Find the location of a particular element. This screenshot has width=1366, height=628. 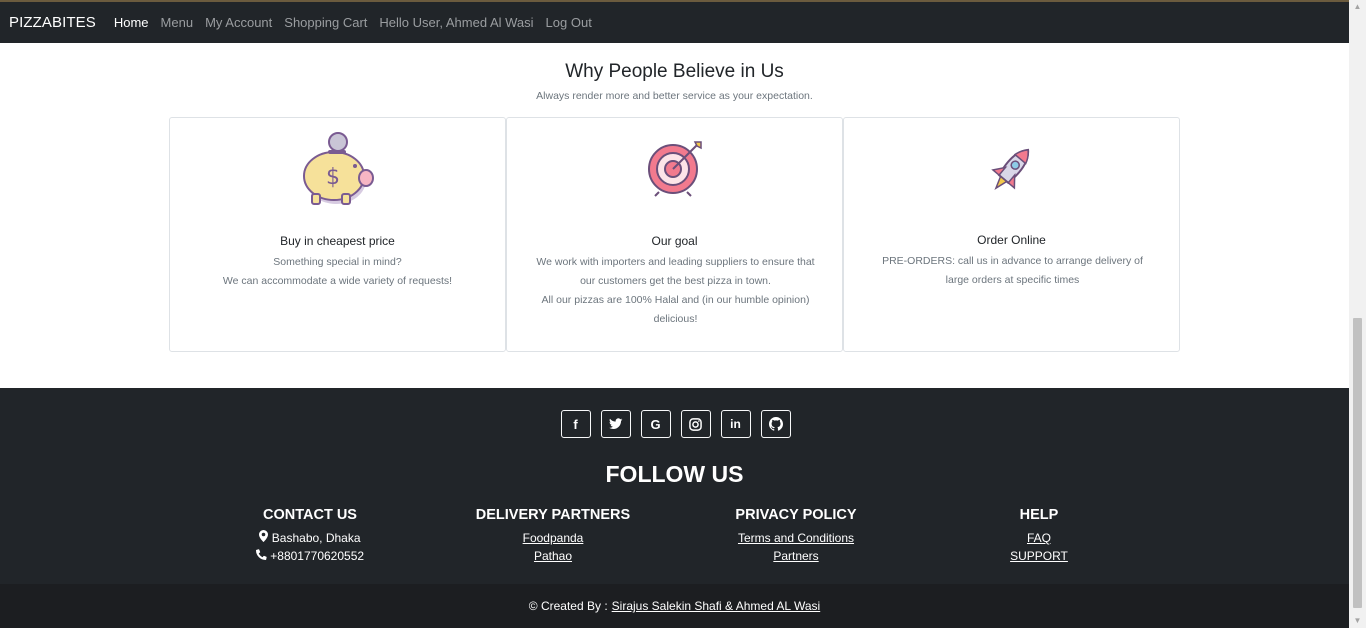

instagram-icon is located at coordinates (695, 424).